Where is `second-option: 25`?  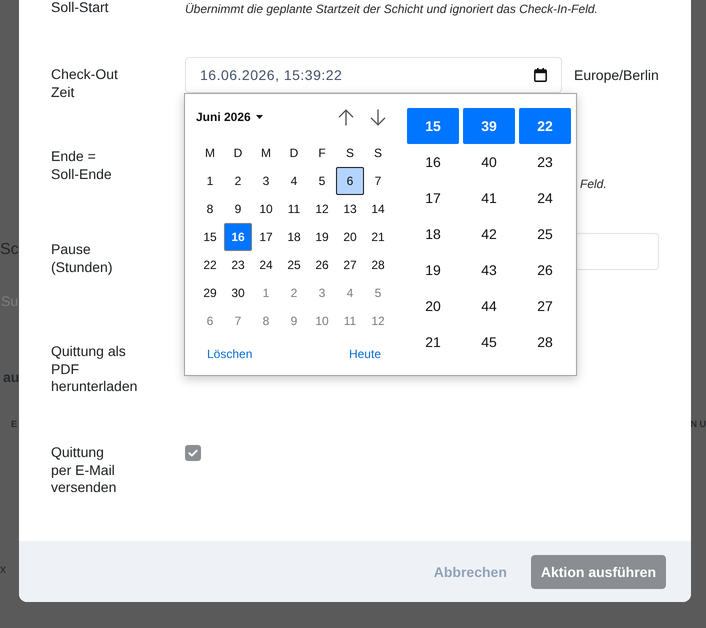
second-option: 25 is located at coordinates (545, 234).